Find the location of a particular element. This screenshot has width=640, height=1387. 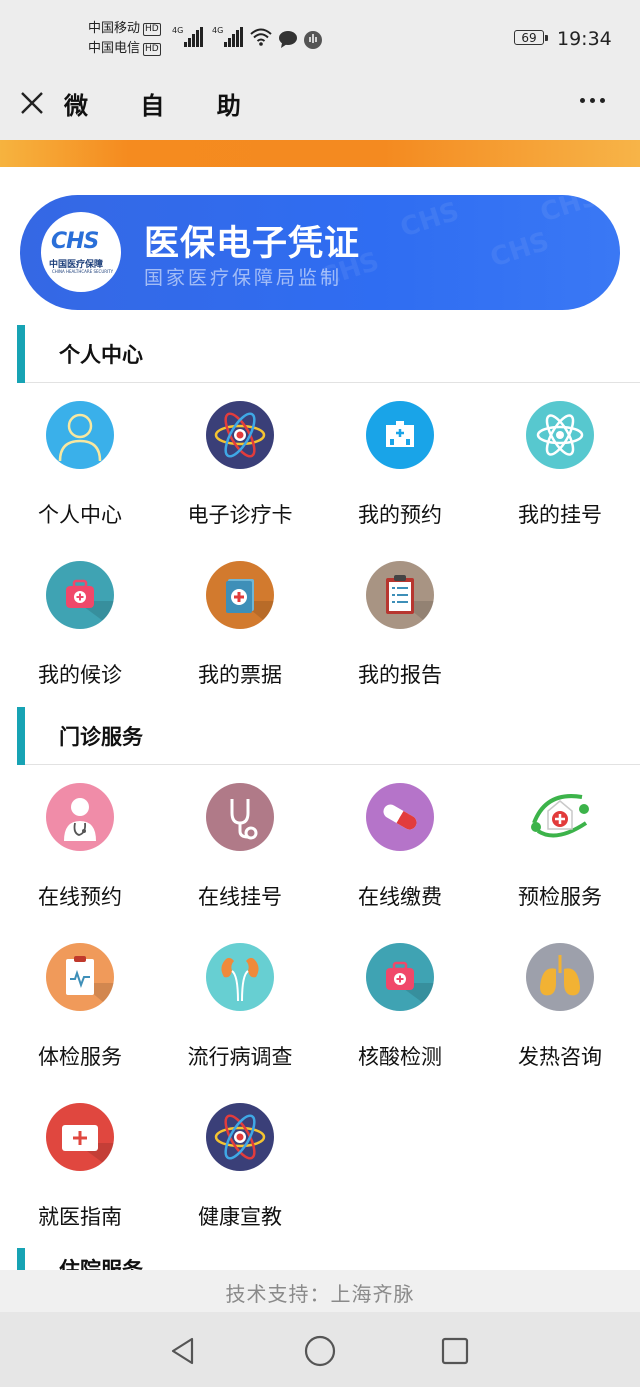

pill-icon is located at coordinates (400, 817).